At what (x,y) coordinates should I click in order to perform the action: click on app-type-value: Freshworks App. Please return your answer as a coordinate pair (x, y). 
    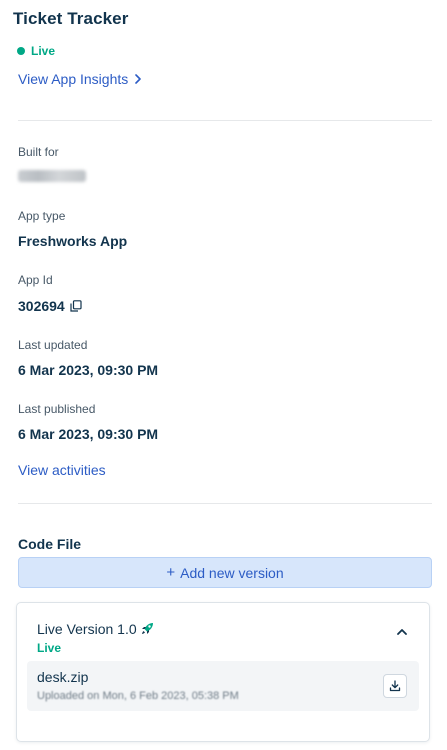
    Looking at the image, I should click on (73, 241).